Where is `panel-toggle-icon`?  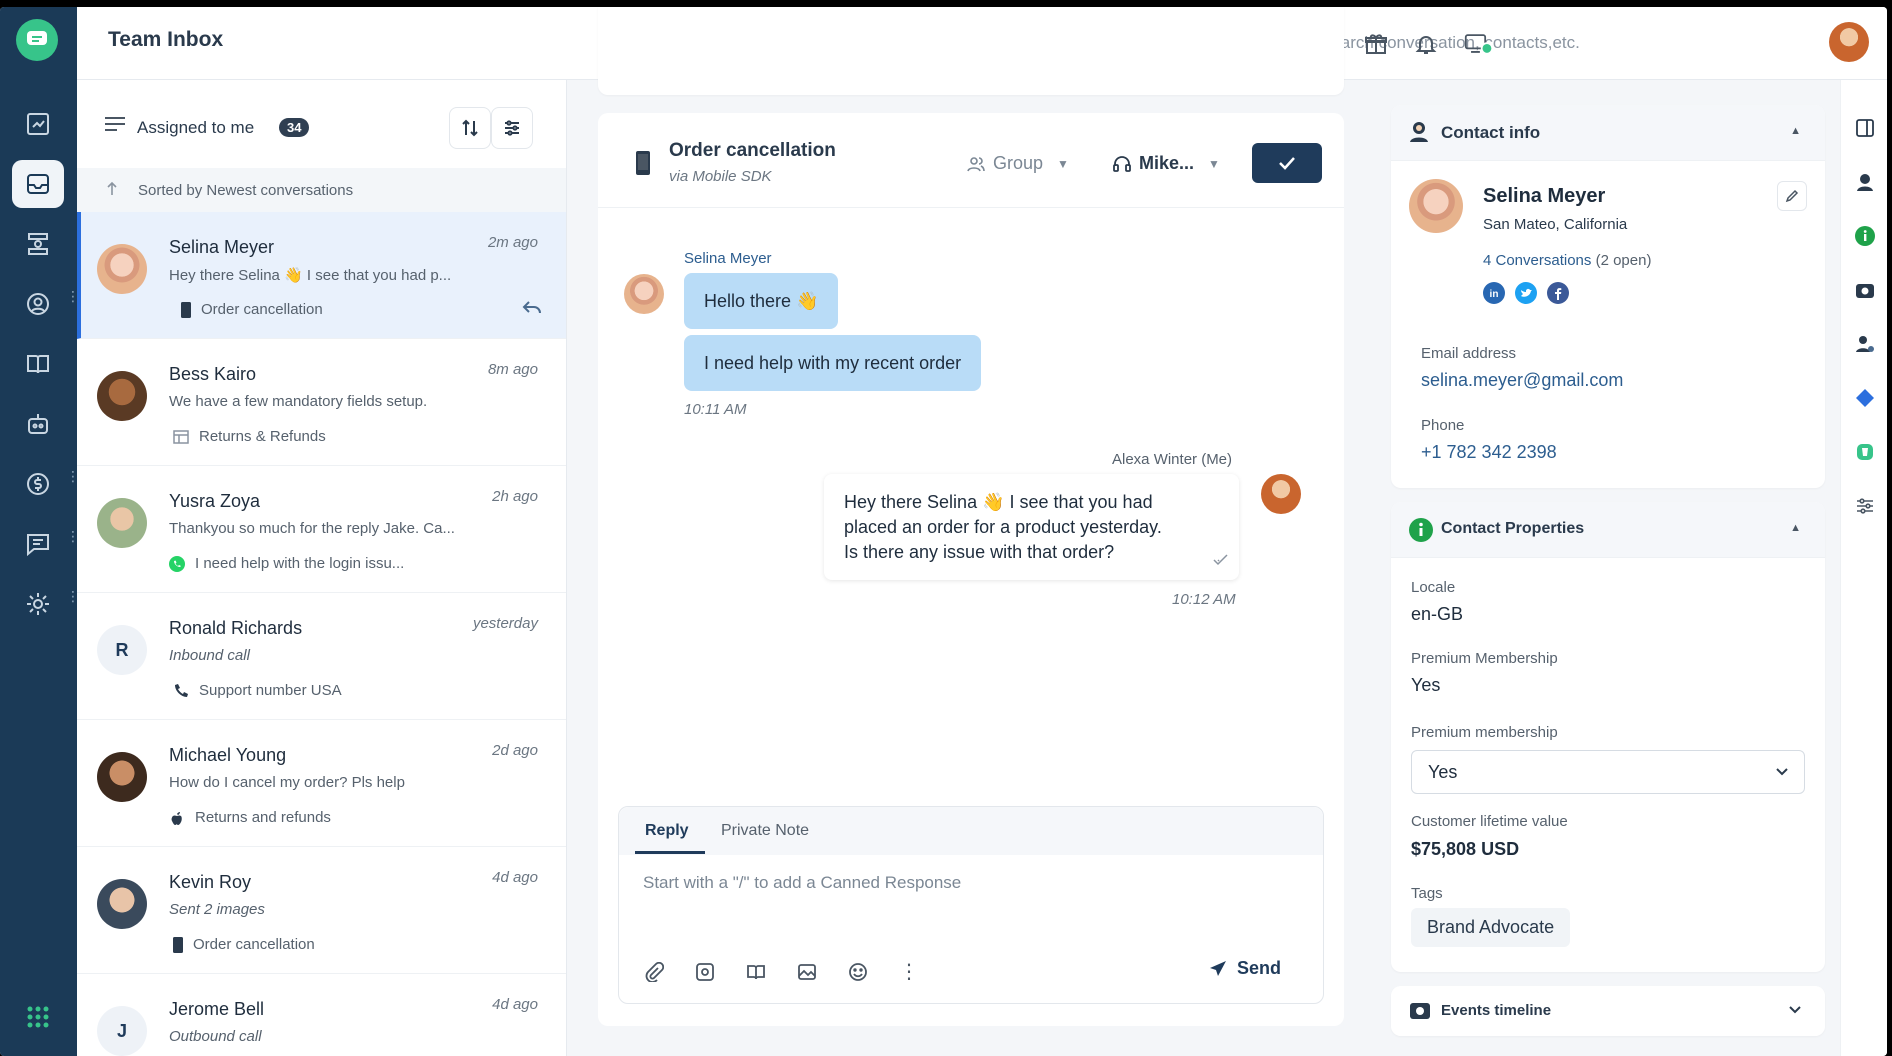 panel-toggle-icon is located at coordinates (1865, 128).